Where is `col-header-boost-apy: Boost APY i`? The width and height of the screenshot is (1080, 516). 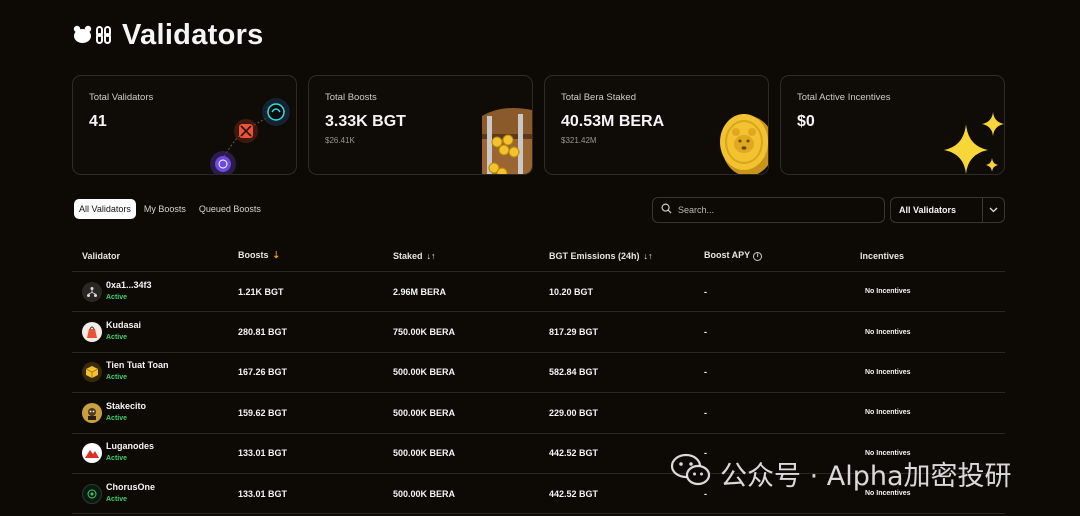 col-header-boost-apy: Boost APY i is located at coordinates (772, 255).